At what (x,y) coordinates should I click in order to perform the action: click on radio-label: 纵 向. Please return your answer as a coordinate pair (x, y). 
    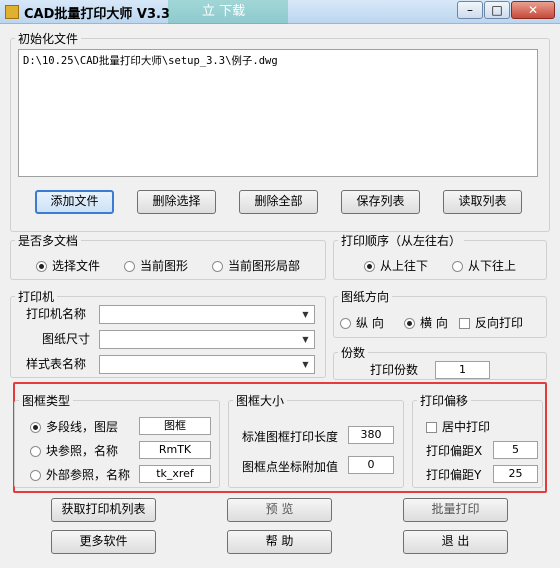
    Looking at the image, I should click on (370, 323).